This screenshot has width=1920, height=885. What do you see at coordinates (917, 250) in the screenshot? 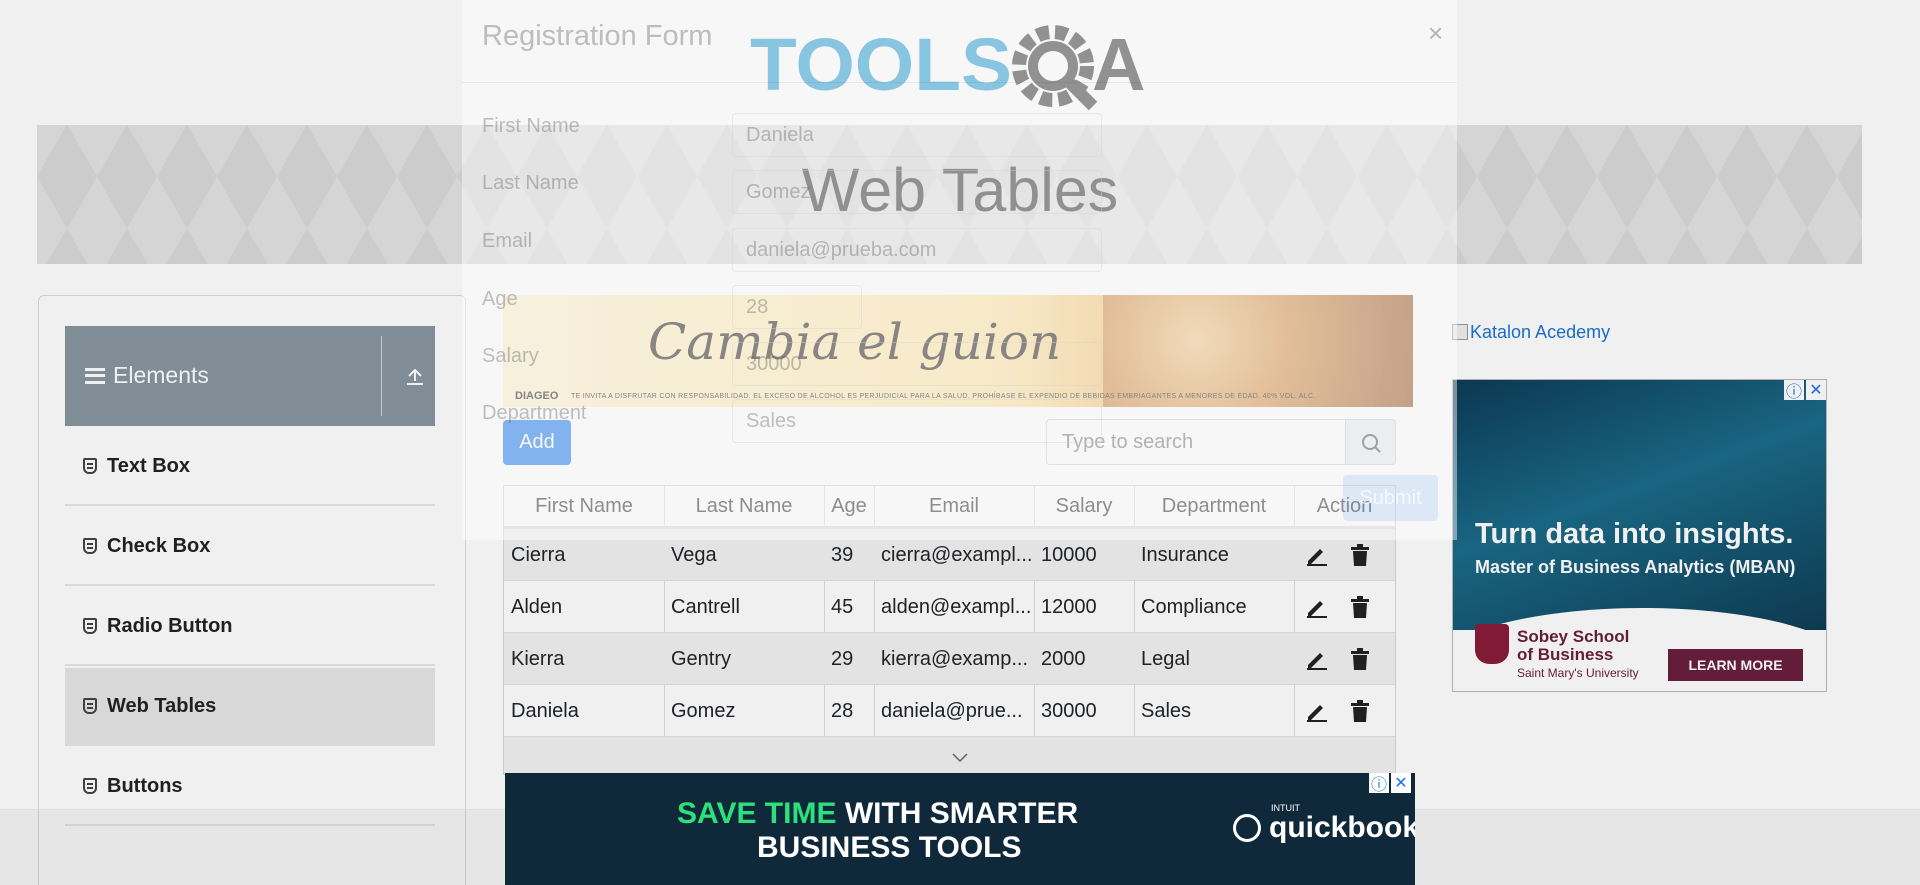
I see `email-field: daniela@prueba.com` at bounding box center [917, 250].